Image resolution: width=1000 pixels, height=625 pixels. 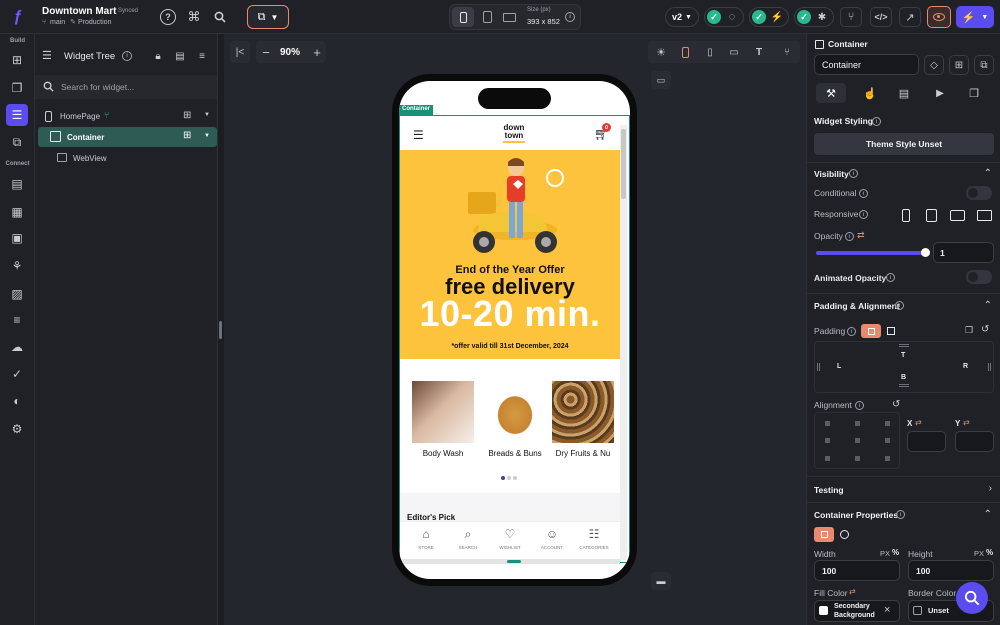 I want to click on carousel-dot-active, so click(x=503, y=478).